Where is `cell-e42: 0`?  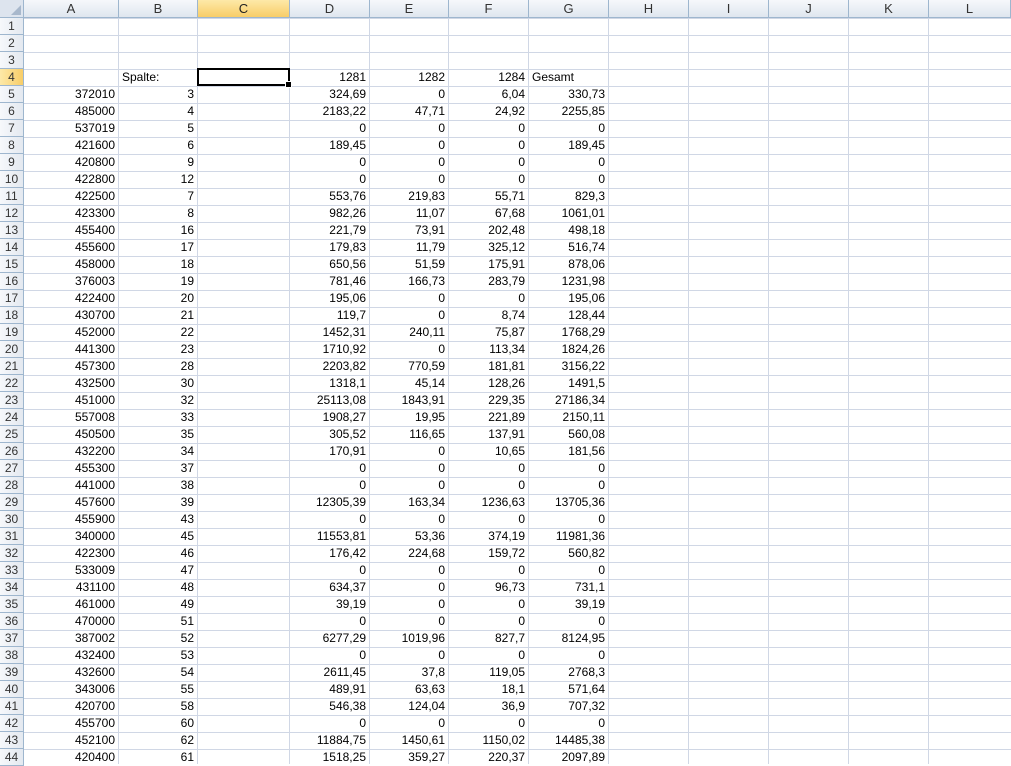
cell-e42: 0 is located at coordinates (409, 723).